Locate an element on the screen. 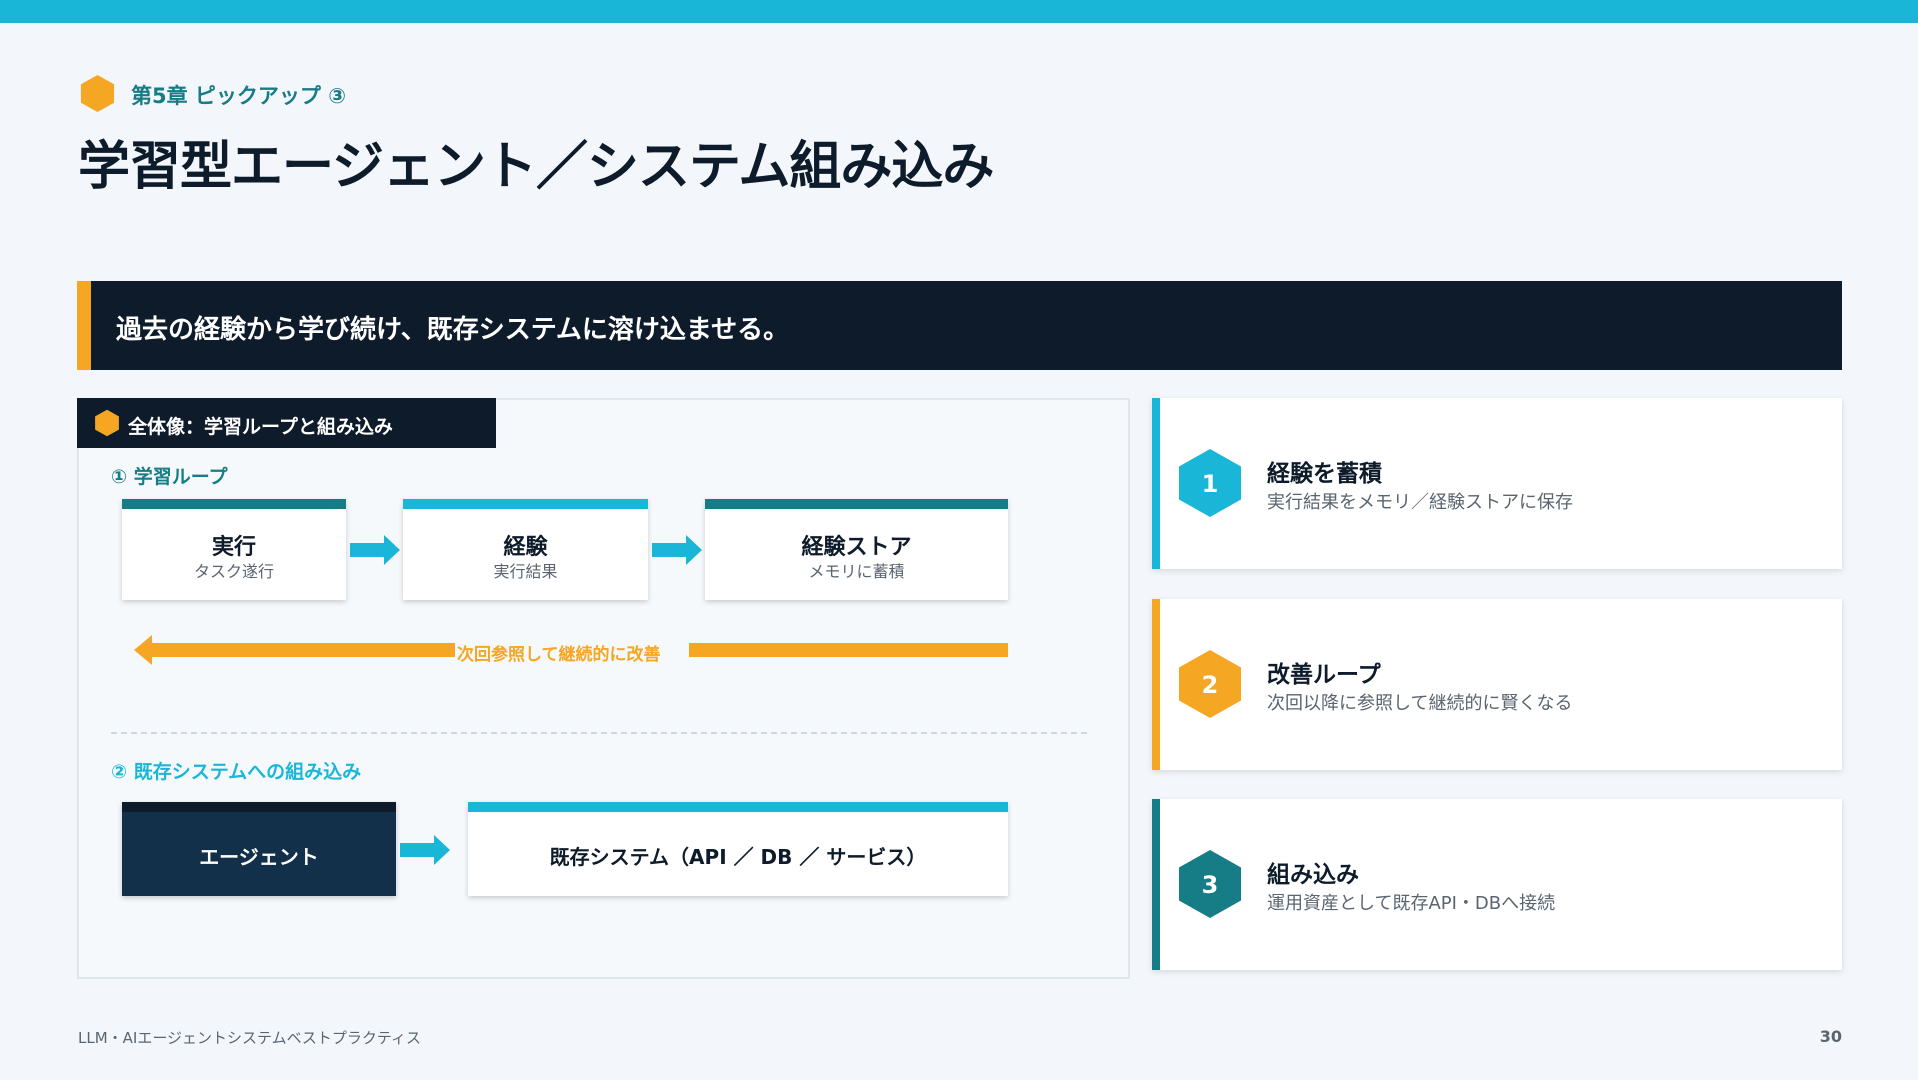  agent-box: エージェント is located at coordinates (259, 849).